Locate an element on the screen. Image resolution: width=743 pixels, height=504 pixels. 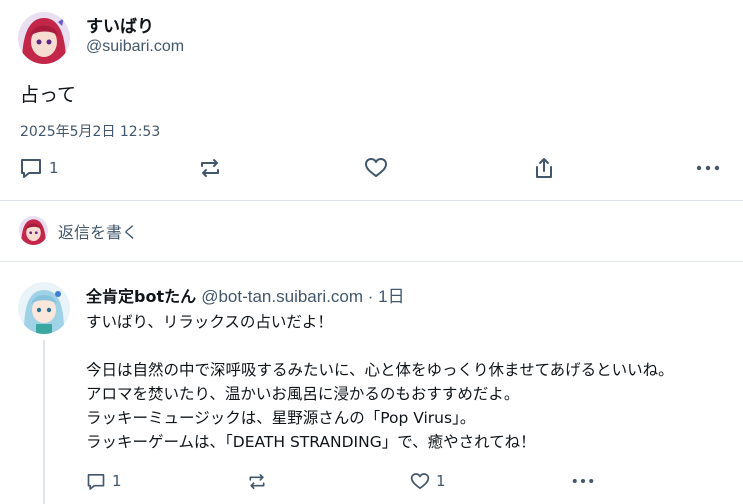
reply-count: 1 is located at coordinates (54, 168).